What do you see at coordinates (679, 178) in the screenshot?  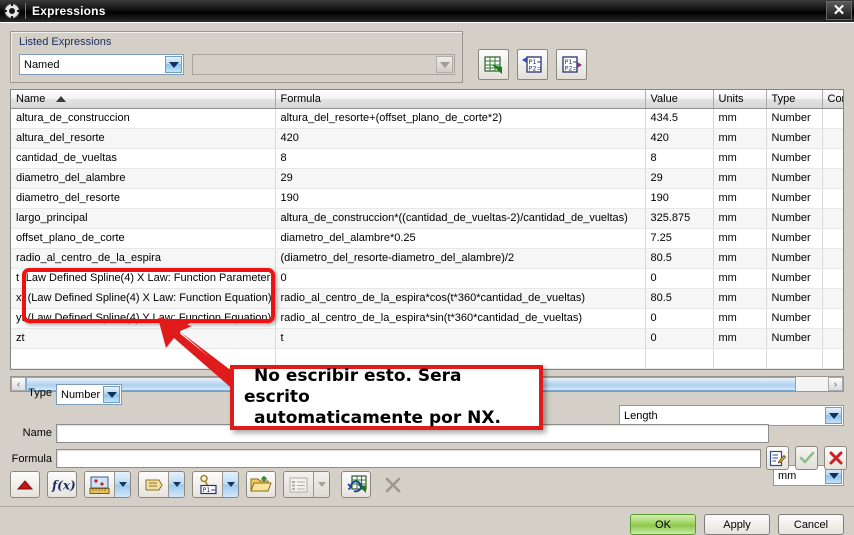 I see `expression-value-cell: 29` at bounding box center [679, 178].